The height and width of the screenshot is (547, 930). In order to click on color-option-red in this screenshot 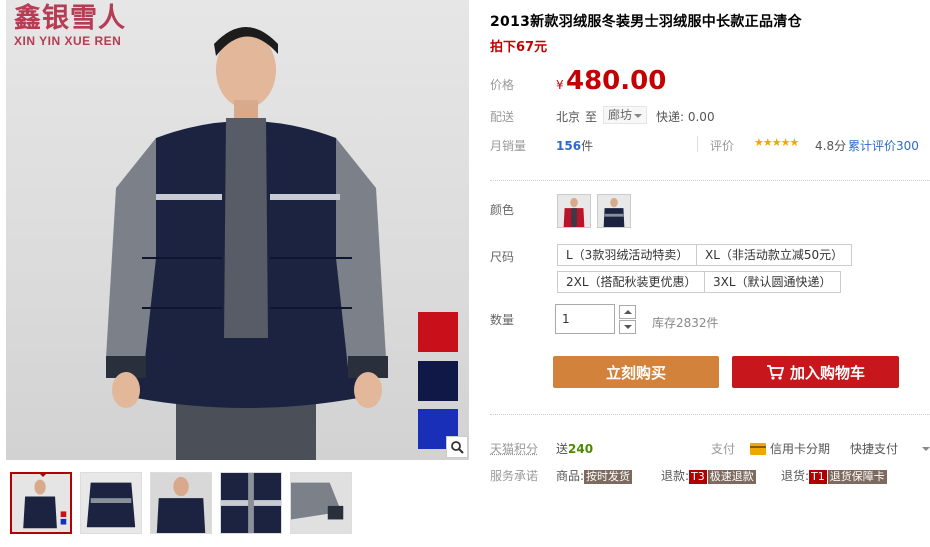, I will do `click(574, 211)`.